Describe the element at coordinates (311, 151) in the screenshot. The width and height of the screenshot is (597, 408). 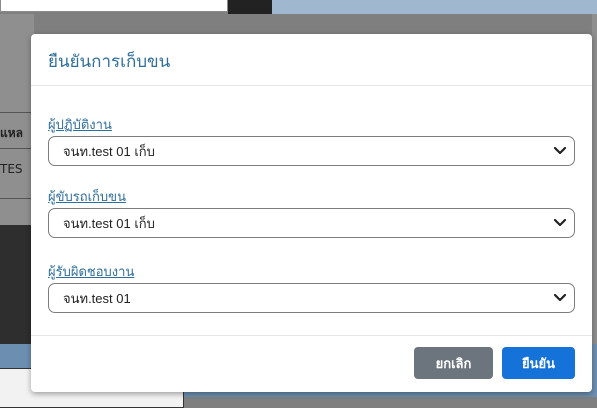
I see `operator-select: จนท.test 01 เก็บ` at that location.